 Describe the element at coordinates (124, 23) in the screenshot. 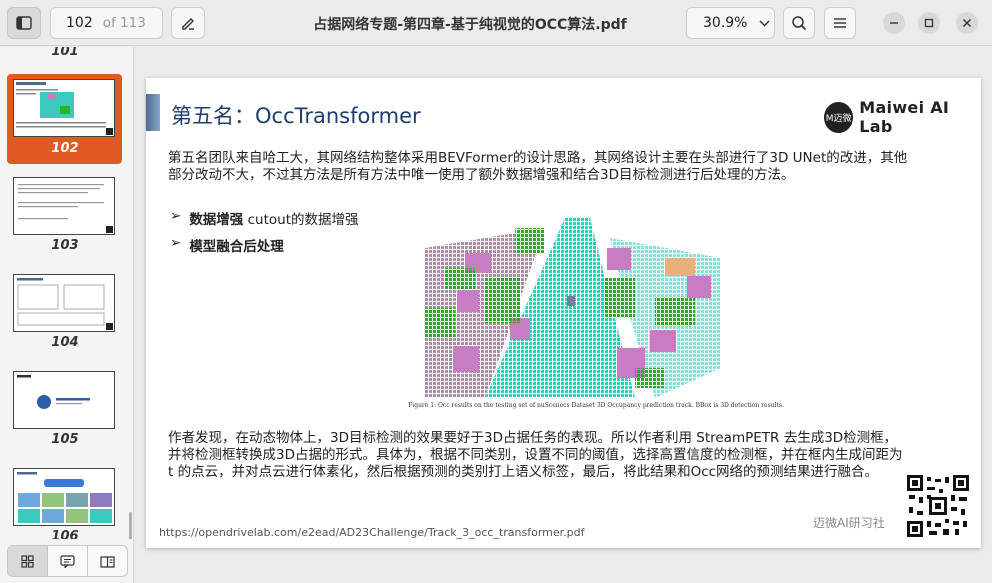

I see `total-pages-label: of 113` at that location.